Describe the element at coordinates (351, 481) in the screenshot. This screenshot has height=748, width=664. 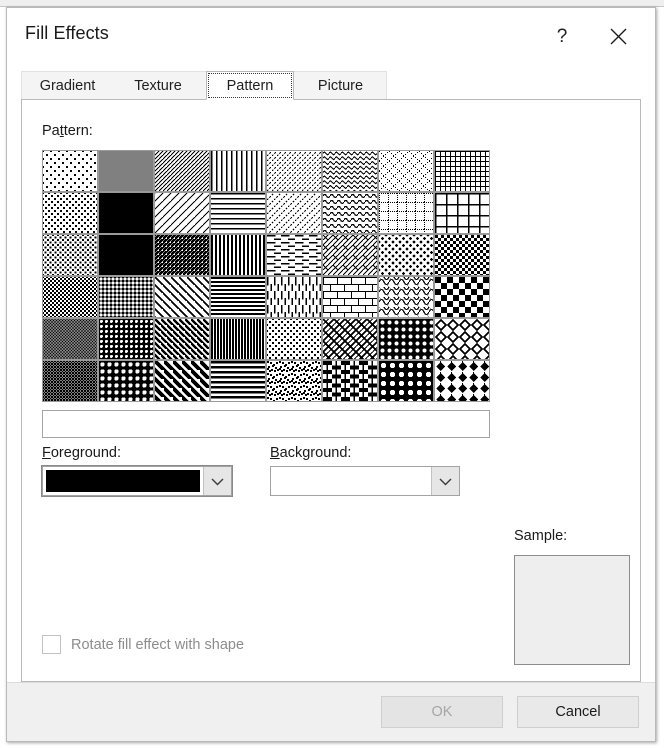
I see `background-color-swatch` at that location.